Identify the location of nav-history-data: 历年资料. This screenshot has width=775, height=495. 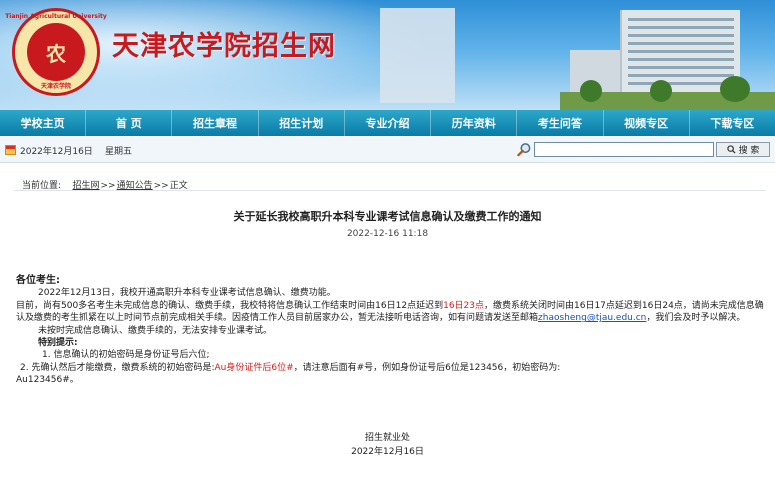
(474, 123).